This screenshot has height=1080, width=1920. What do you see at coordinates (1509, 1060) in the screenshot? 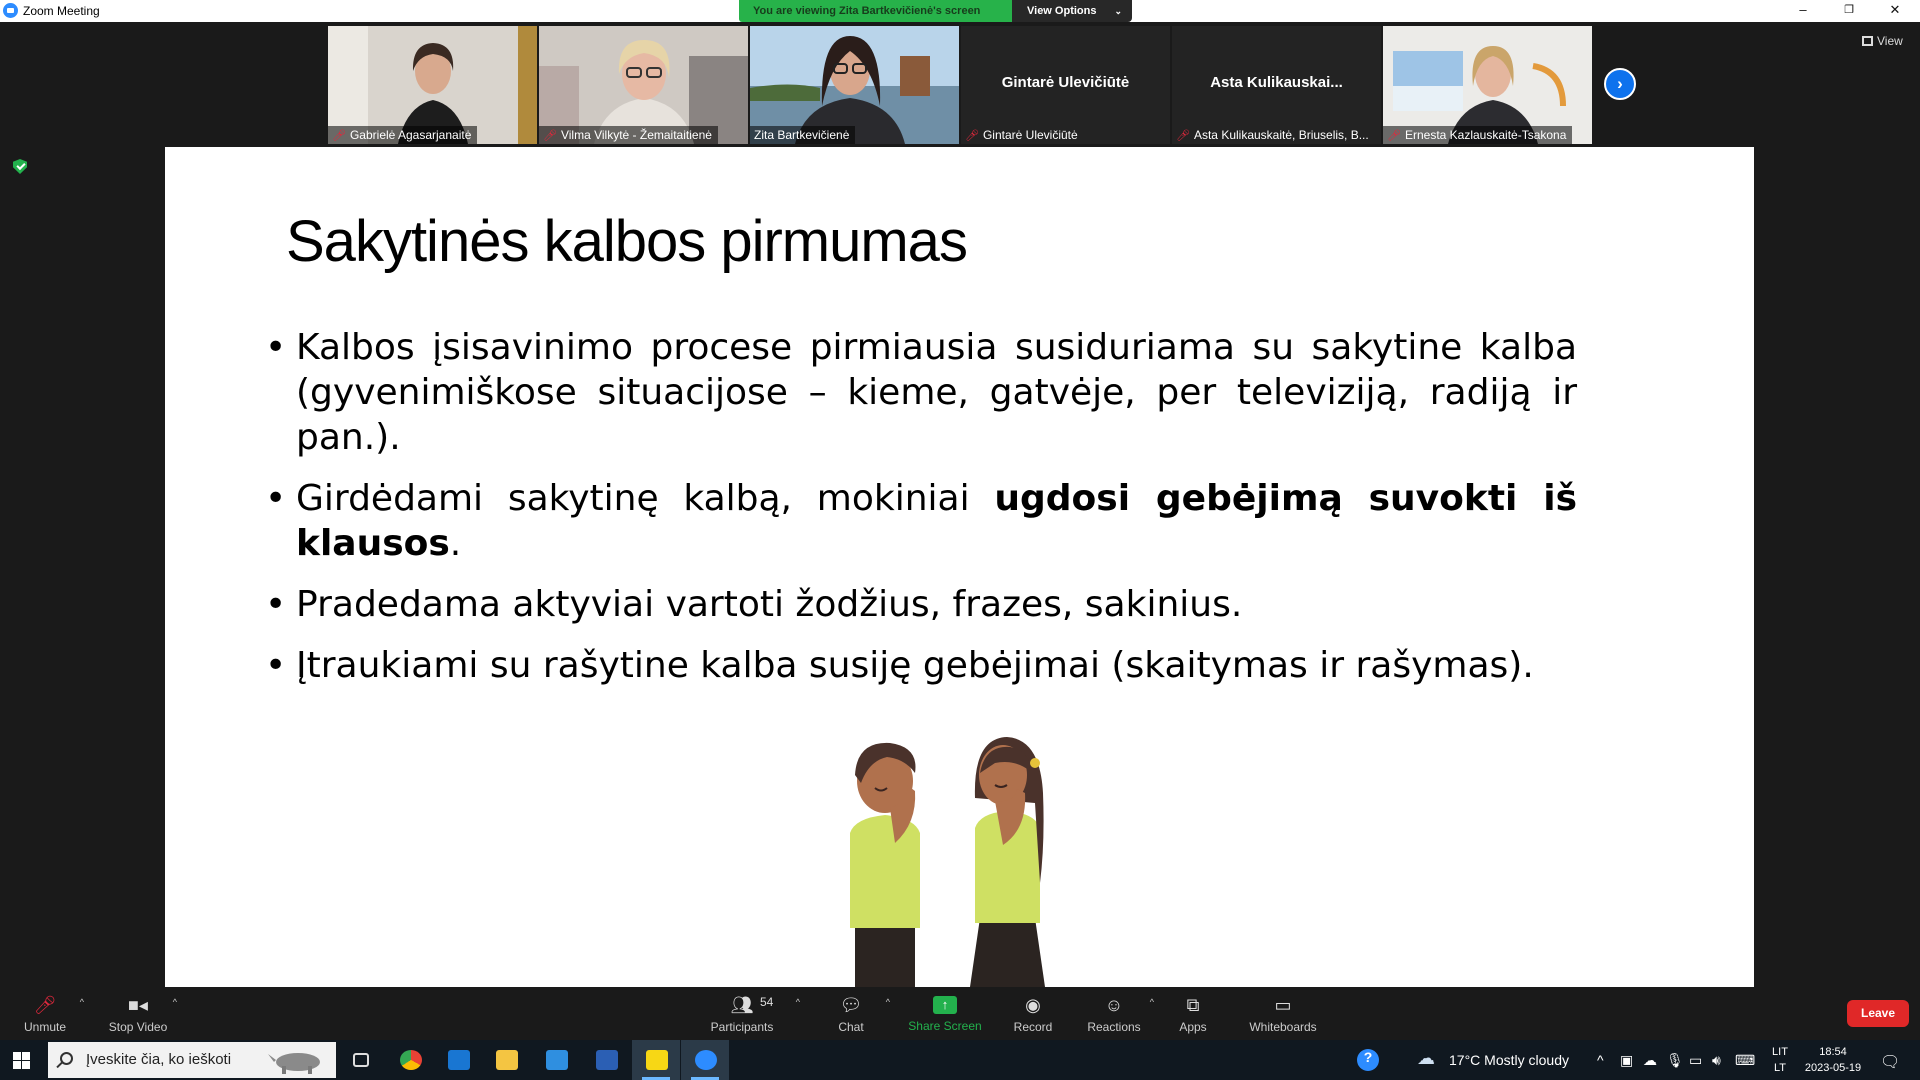
I see `weather-status: 17°C Mostly cloudy` at bounding box center [1509, 1060].